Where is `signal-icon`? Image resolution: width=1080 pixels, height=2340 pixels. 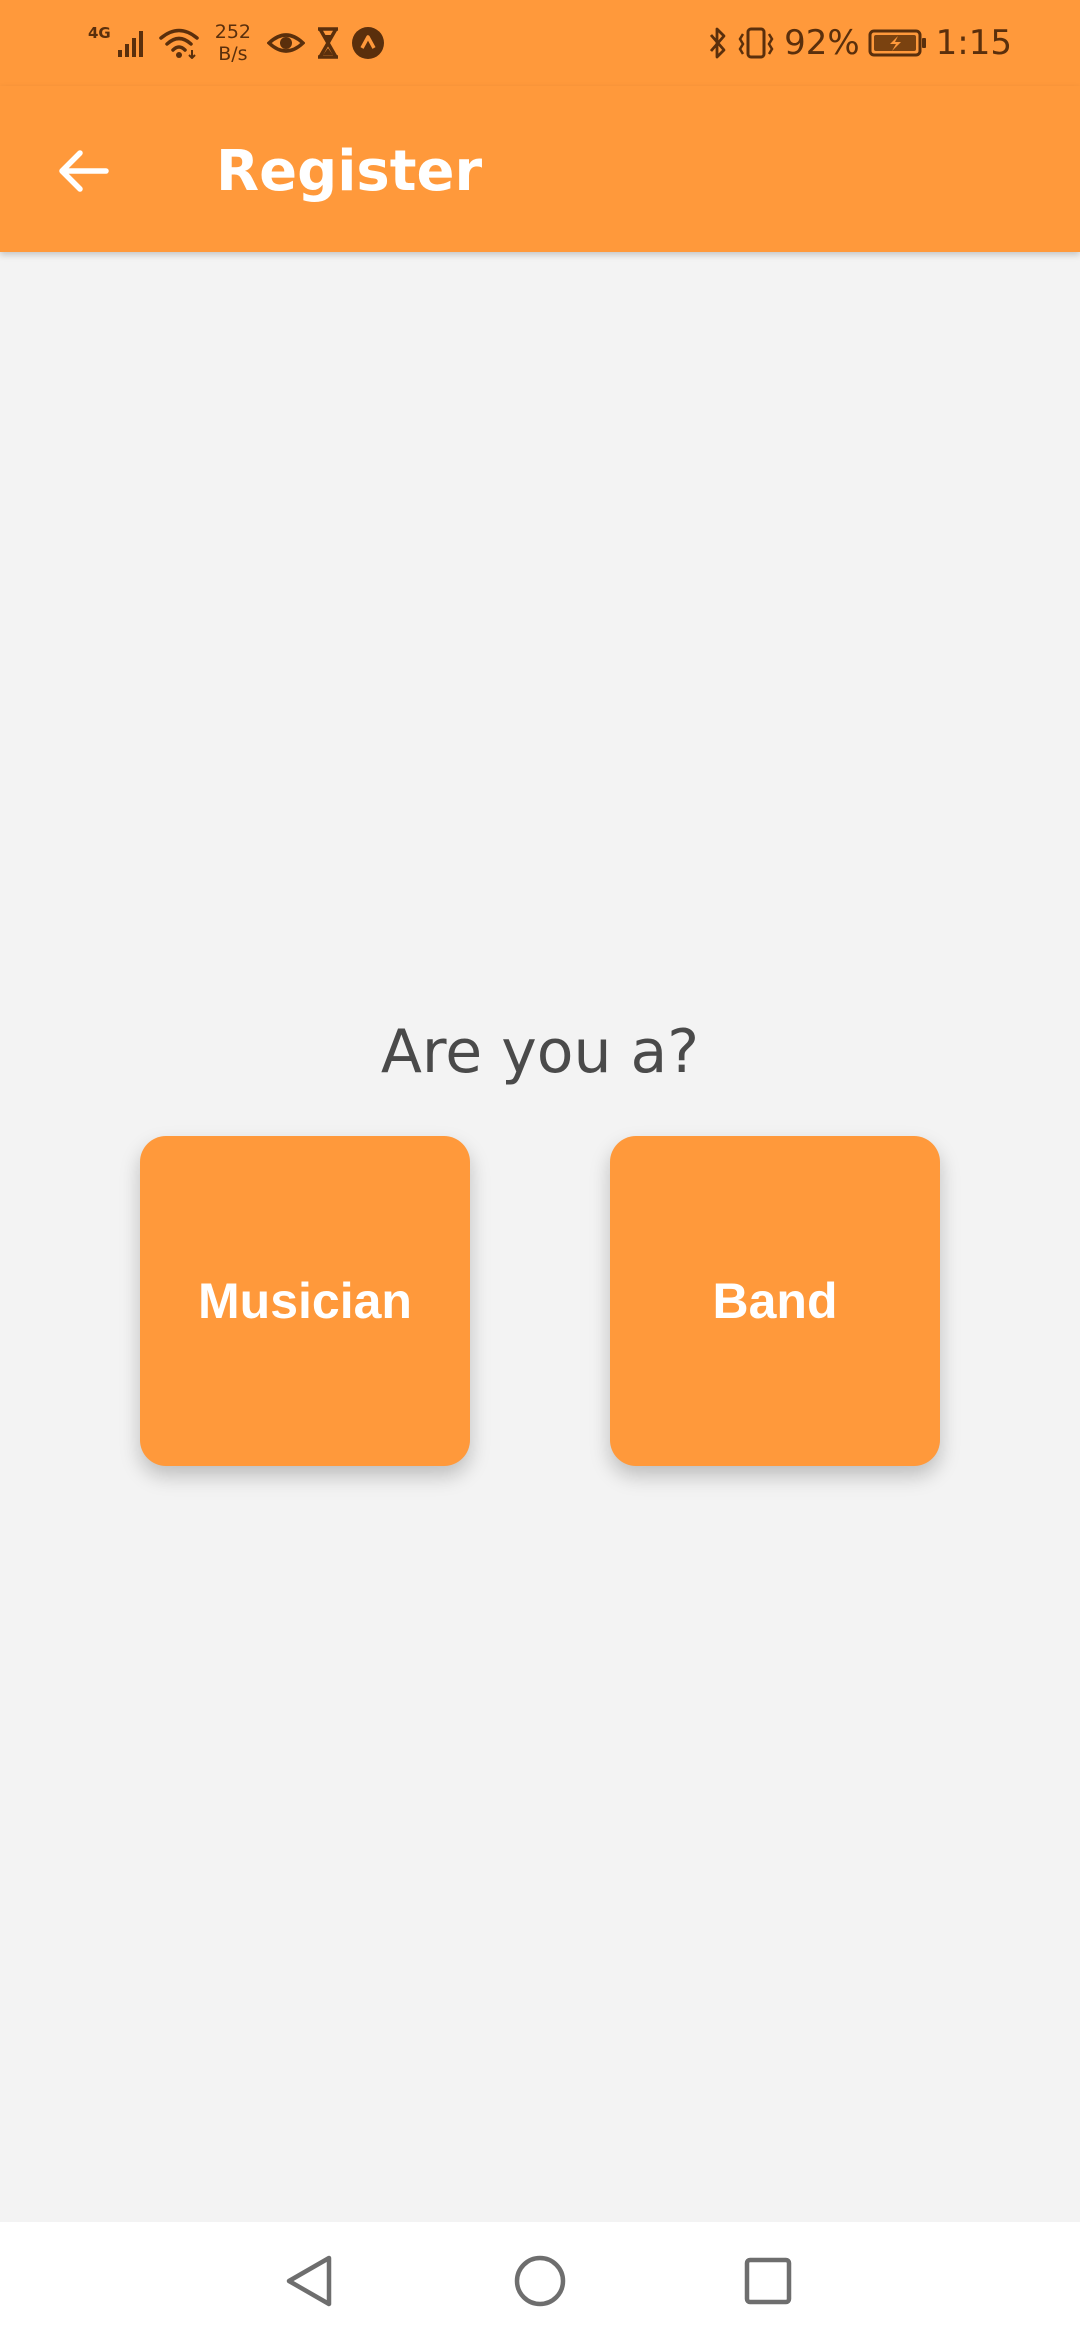 signal-icon is located at coordinates (133, 43).